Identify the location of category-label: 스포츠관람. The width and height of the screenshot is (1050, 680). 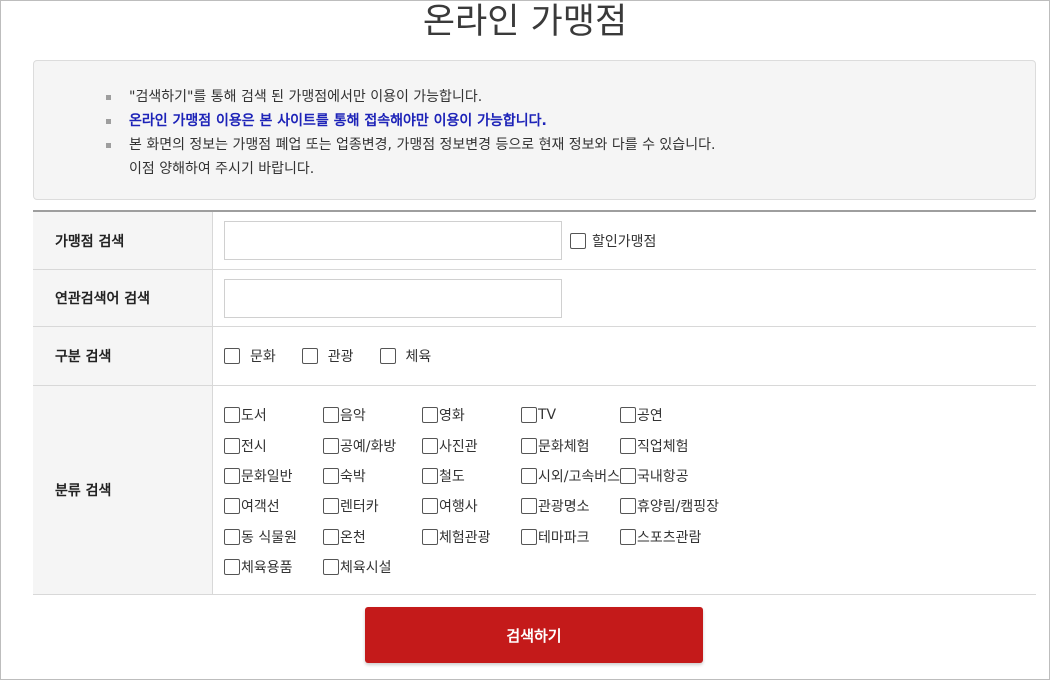
(669, 537).